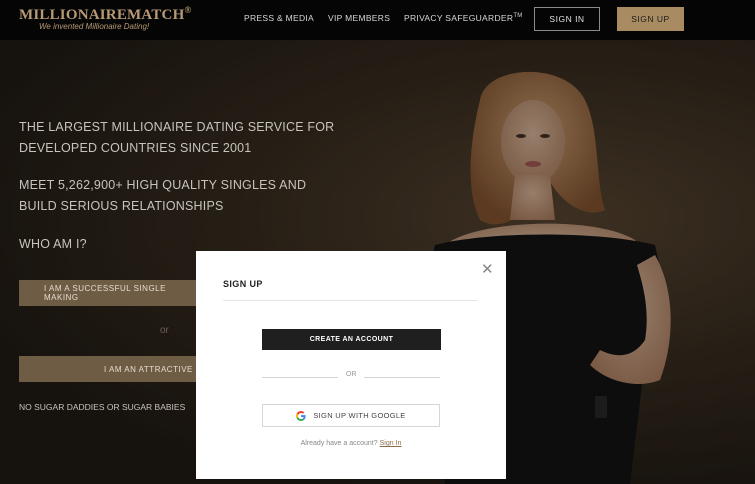  I want to click on nav-press-media: PRESS & MEDIA, so click(279, 18).